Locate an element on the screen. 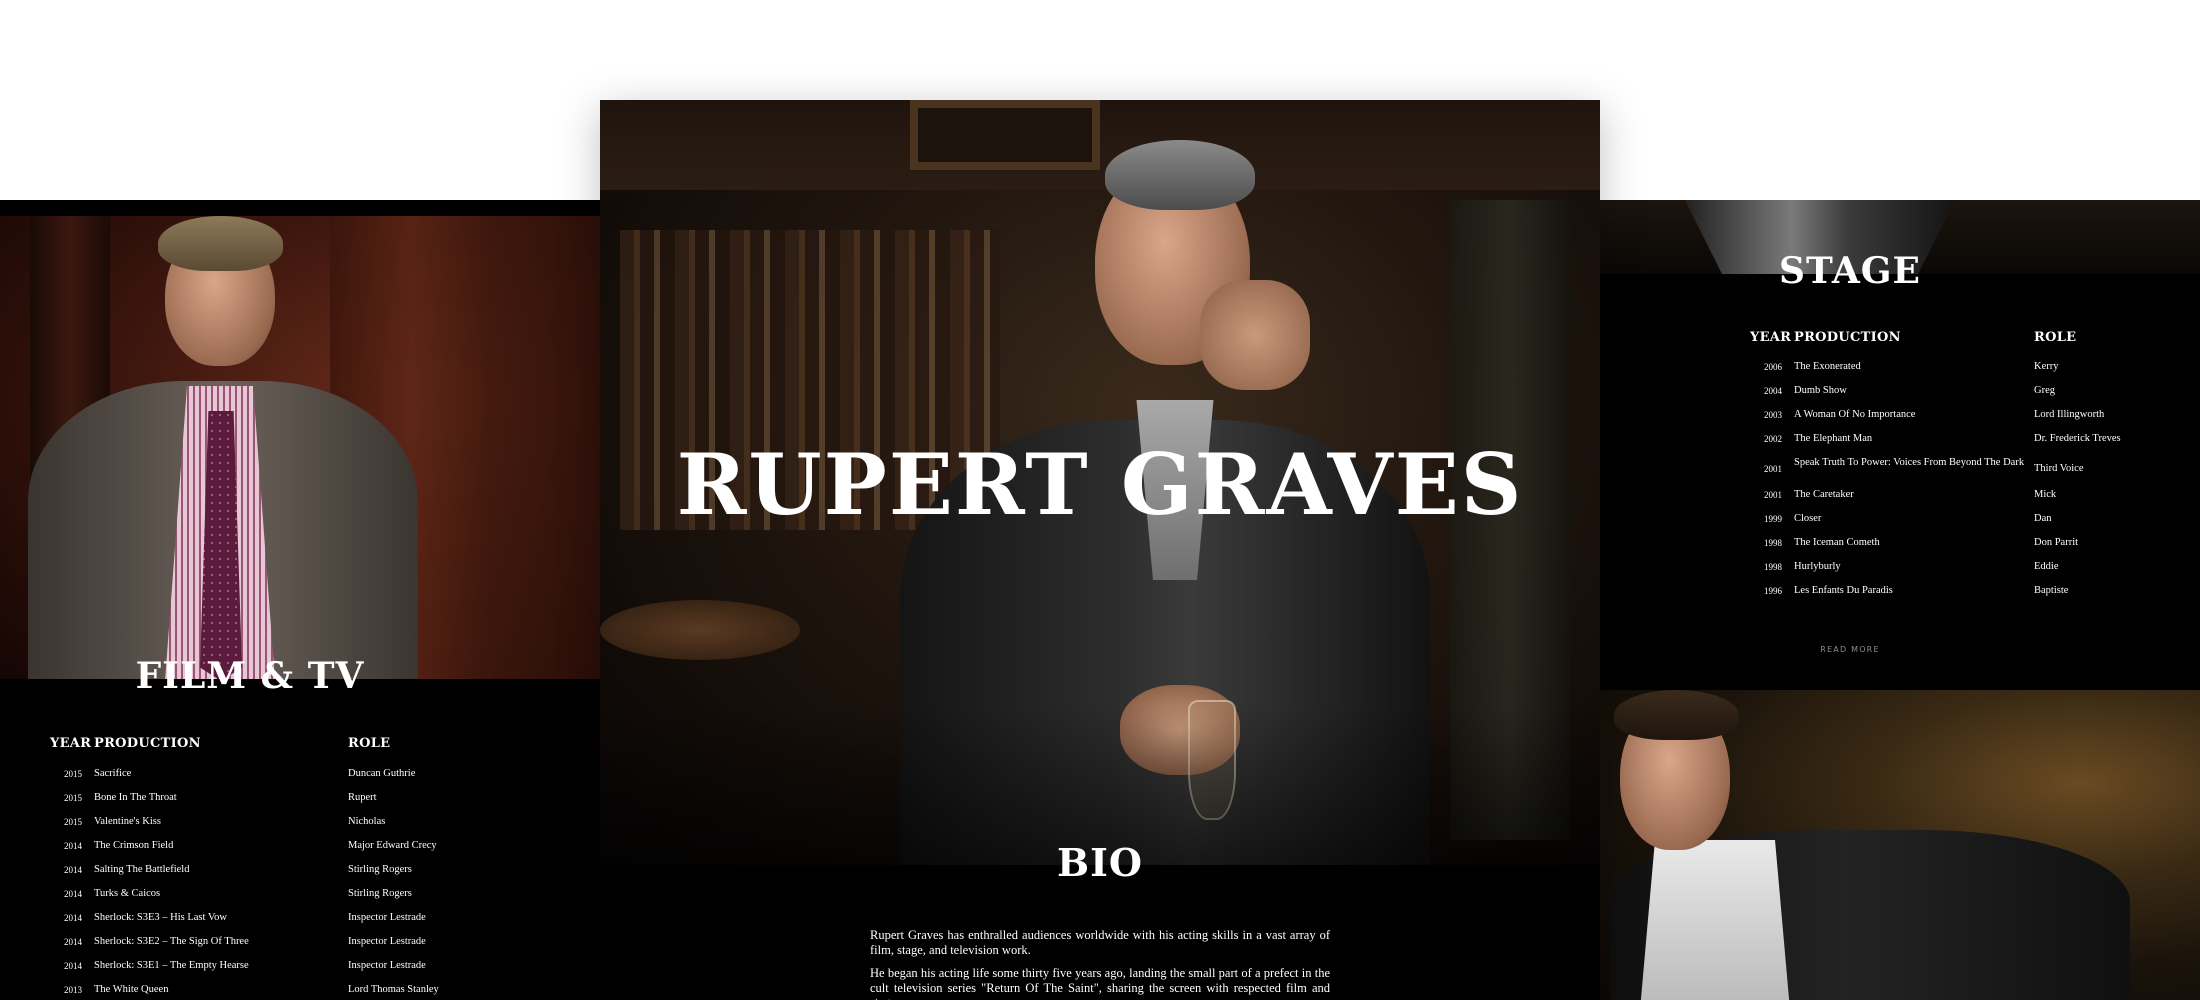 The width and height of the screenshot is (2200, 1000). read-more-link: READ MORE is located at coordinates (1850, 649).